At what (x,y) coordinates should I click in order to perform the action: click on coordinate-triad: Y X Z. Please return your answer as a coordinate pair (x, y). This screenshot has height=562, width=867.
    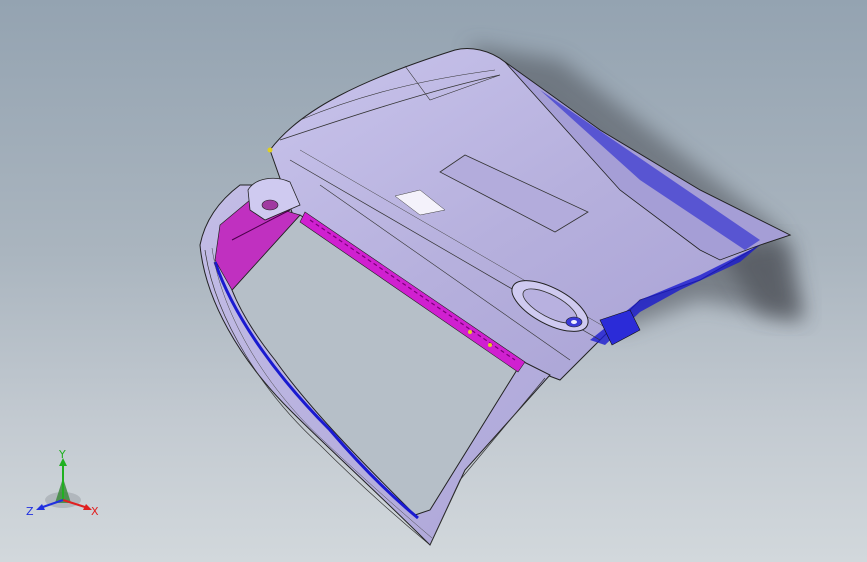
    Looking at the image, I should click on (65, 488).